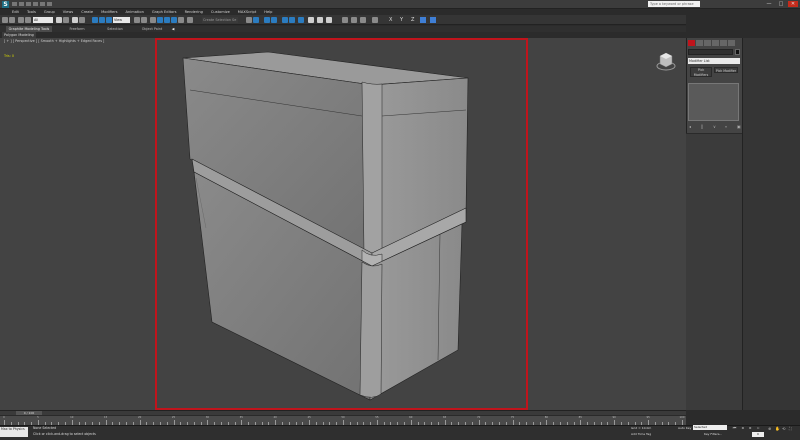  Describe the element at coordinates (109, 20) in the screenshot. I see `select-scale-icon` at that location.